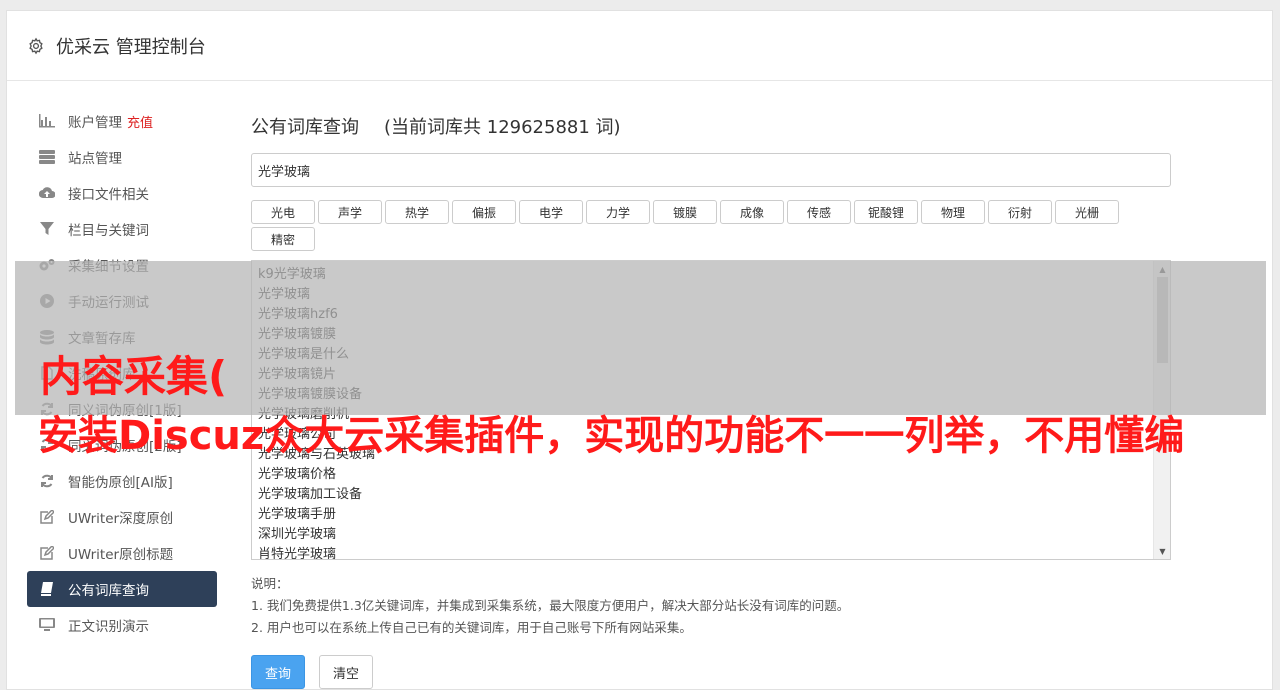 This screenshot has width=1280, height=690. Describe the element at coordinates (618, 212) in the screenshot. I see `tag-button: 力学` at that location.